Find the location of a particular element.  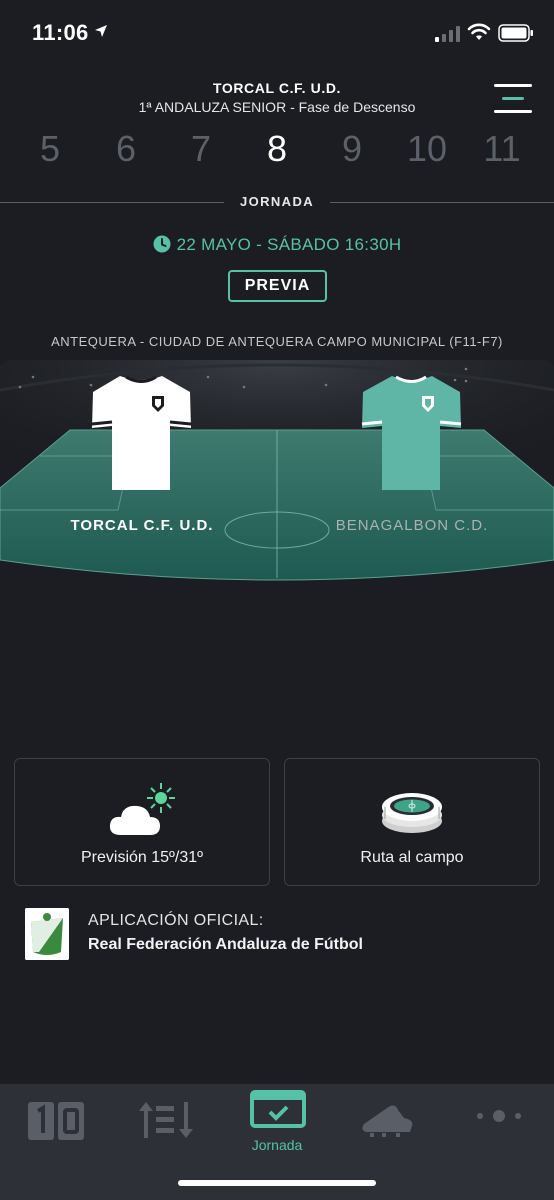

home-team-name: TORCAL C.F. U.D. is located at coordinates (142, 525).